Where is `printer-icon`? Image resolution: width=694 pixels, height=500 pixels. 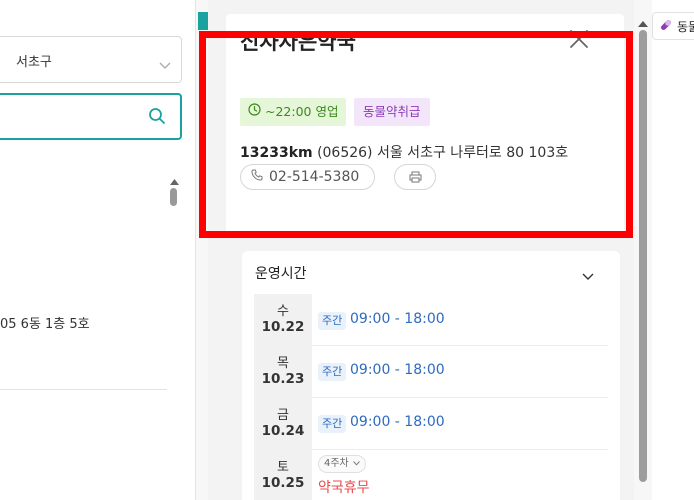
printer-icon is located at coordinates (415, 177).